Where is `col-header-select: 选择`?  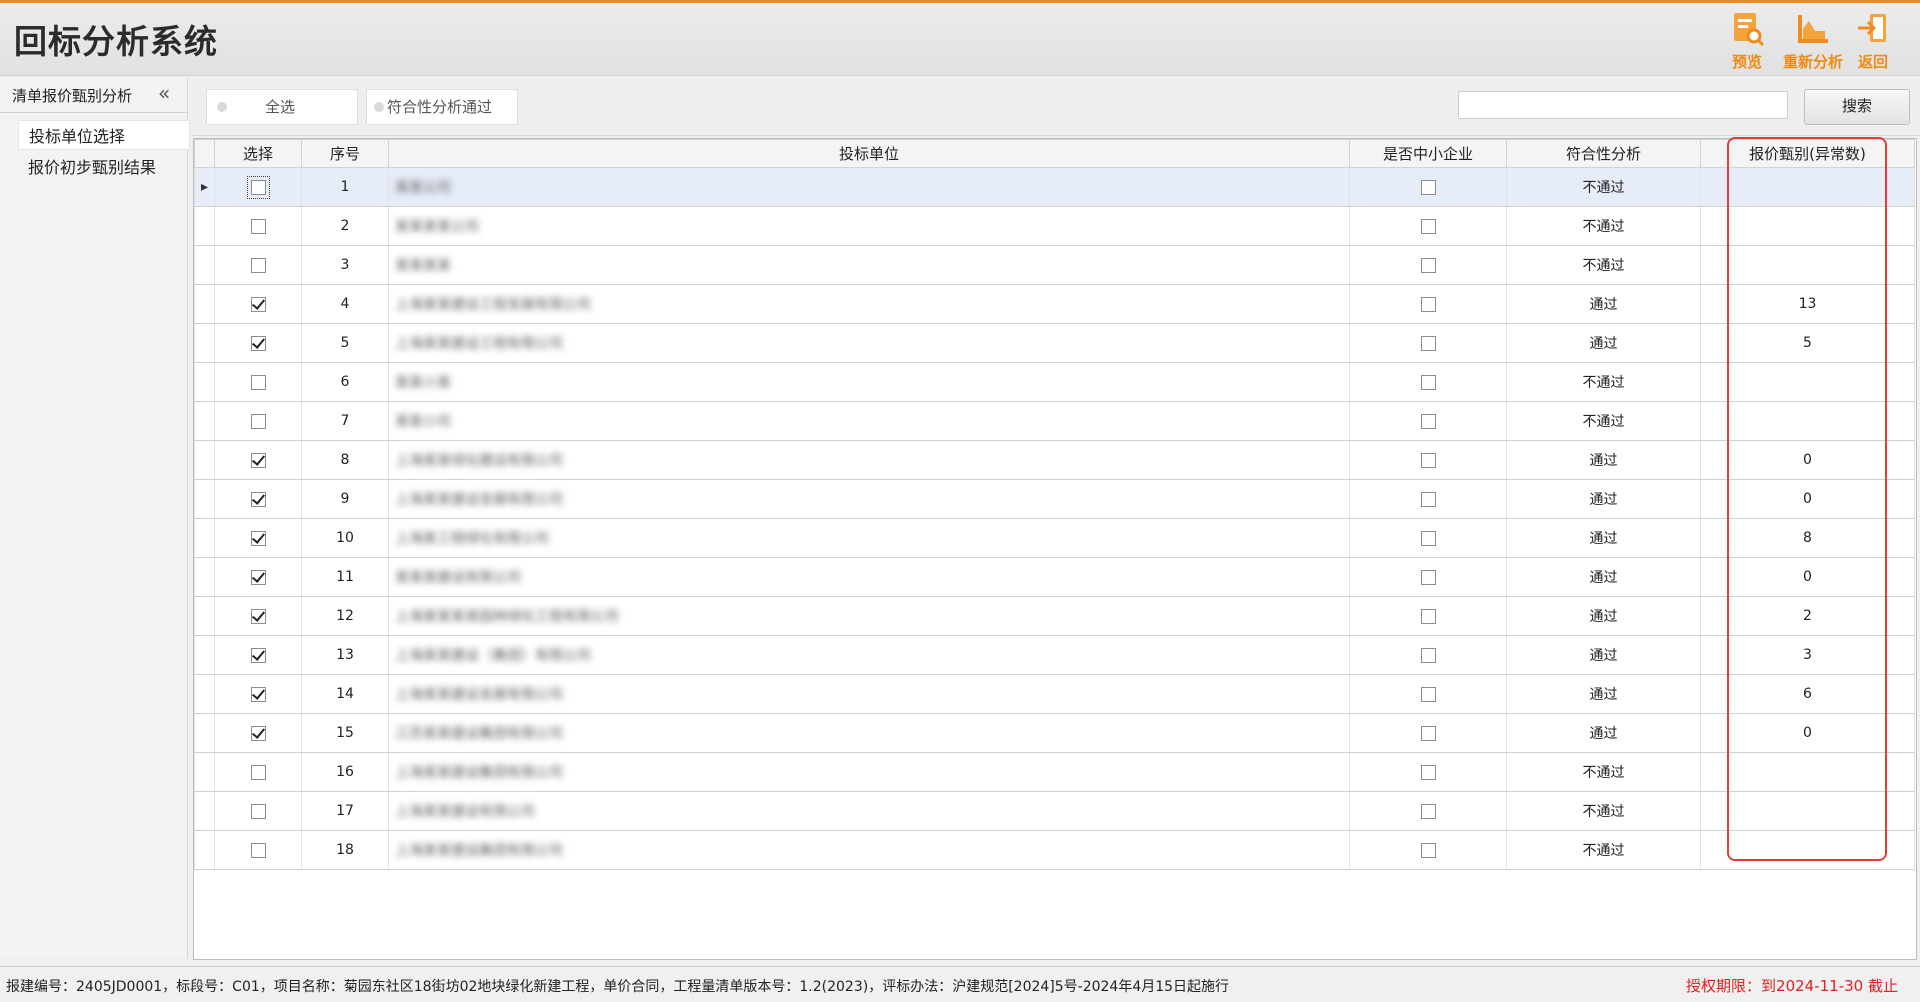
col-header-select: 选择 is located at coordinates (258, 153).